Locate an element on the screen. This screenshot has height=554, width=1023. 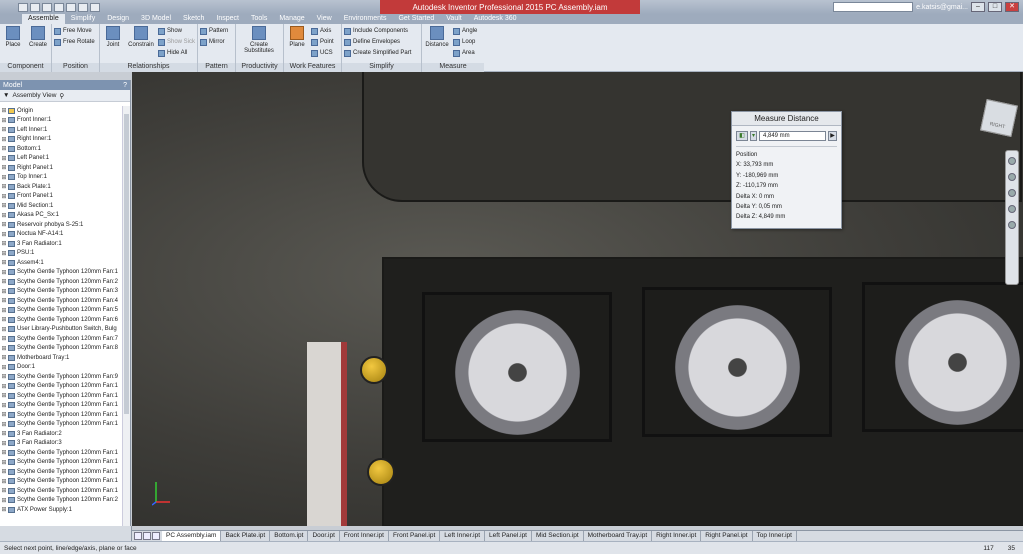
document-tab: Front Inner.ipt is located at coordinates (364, 536).